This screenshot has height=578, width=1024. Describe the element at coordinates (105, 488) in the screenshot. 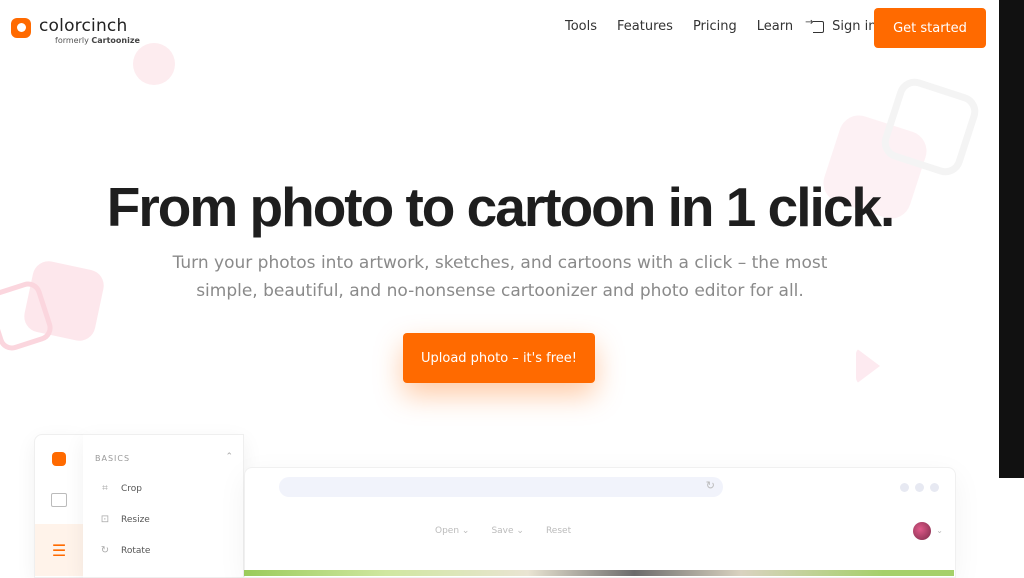

I see `crop-icon: ⌗` at that location.